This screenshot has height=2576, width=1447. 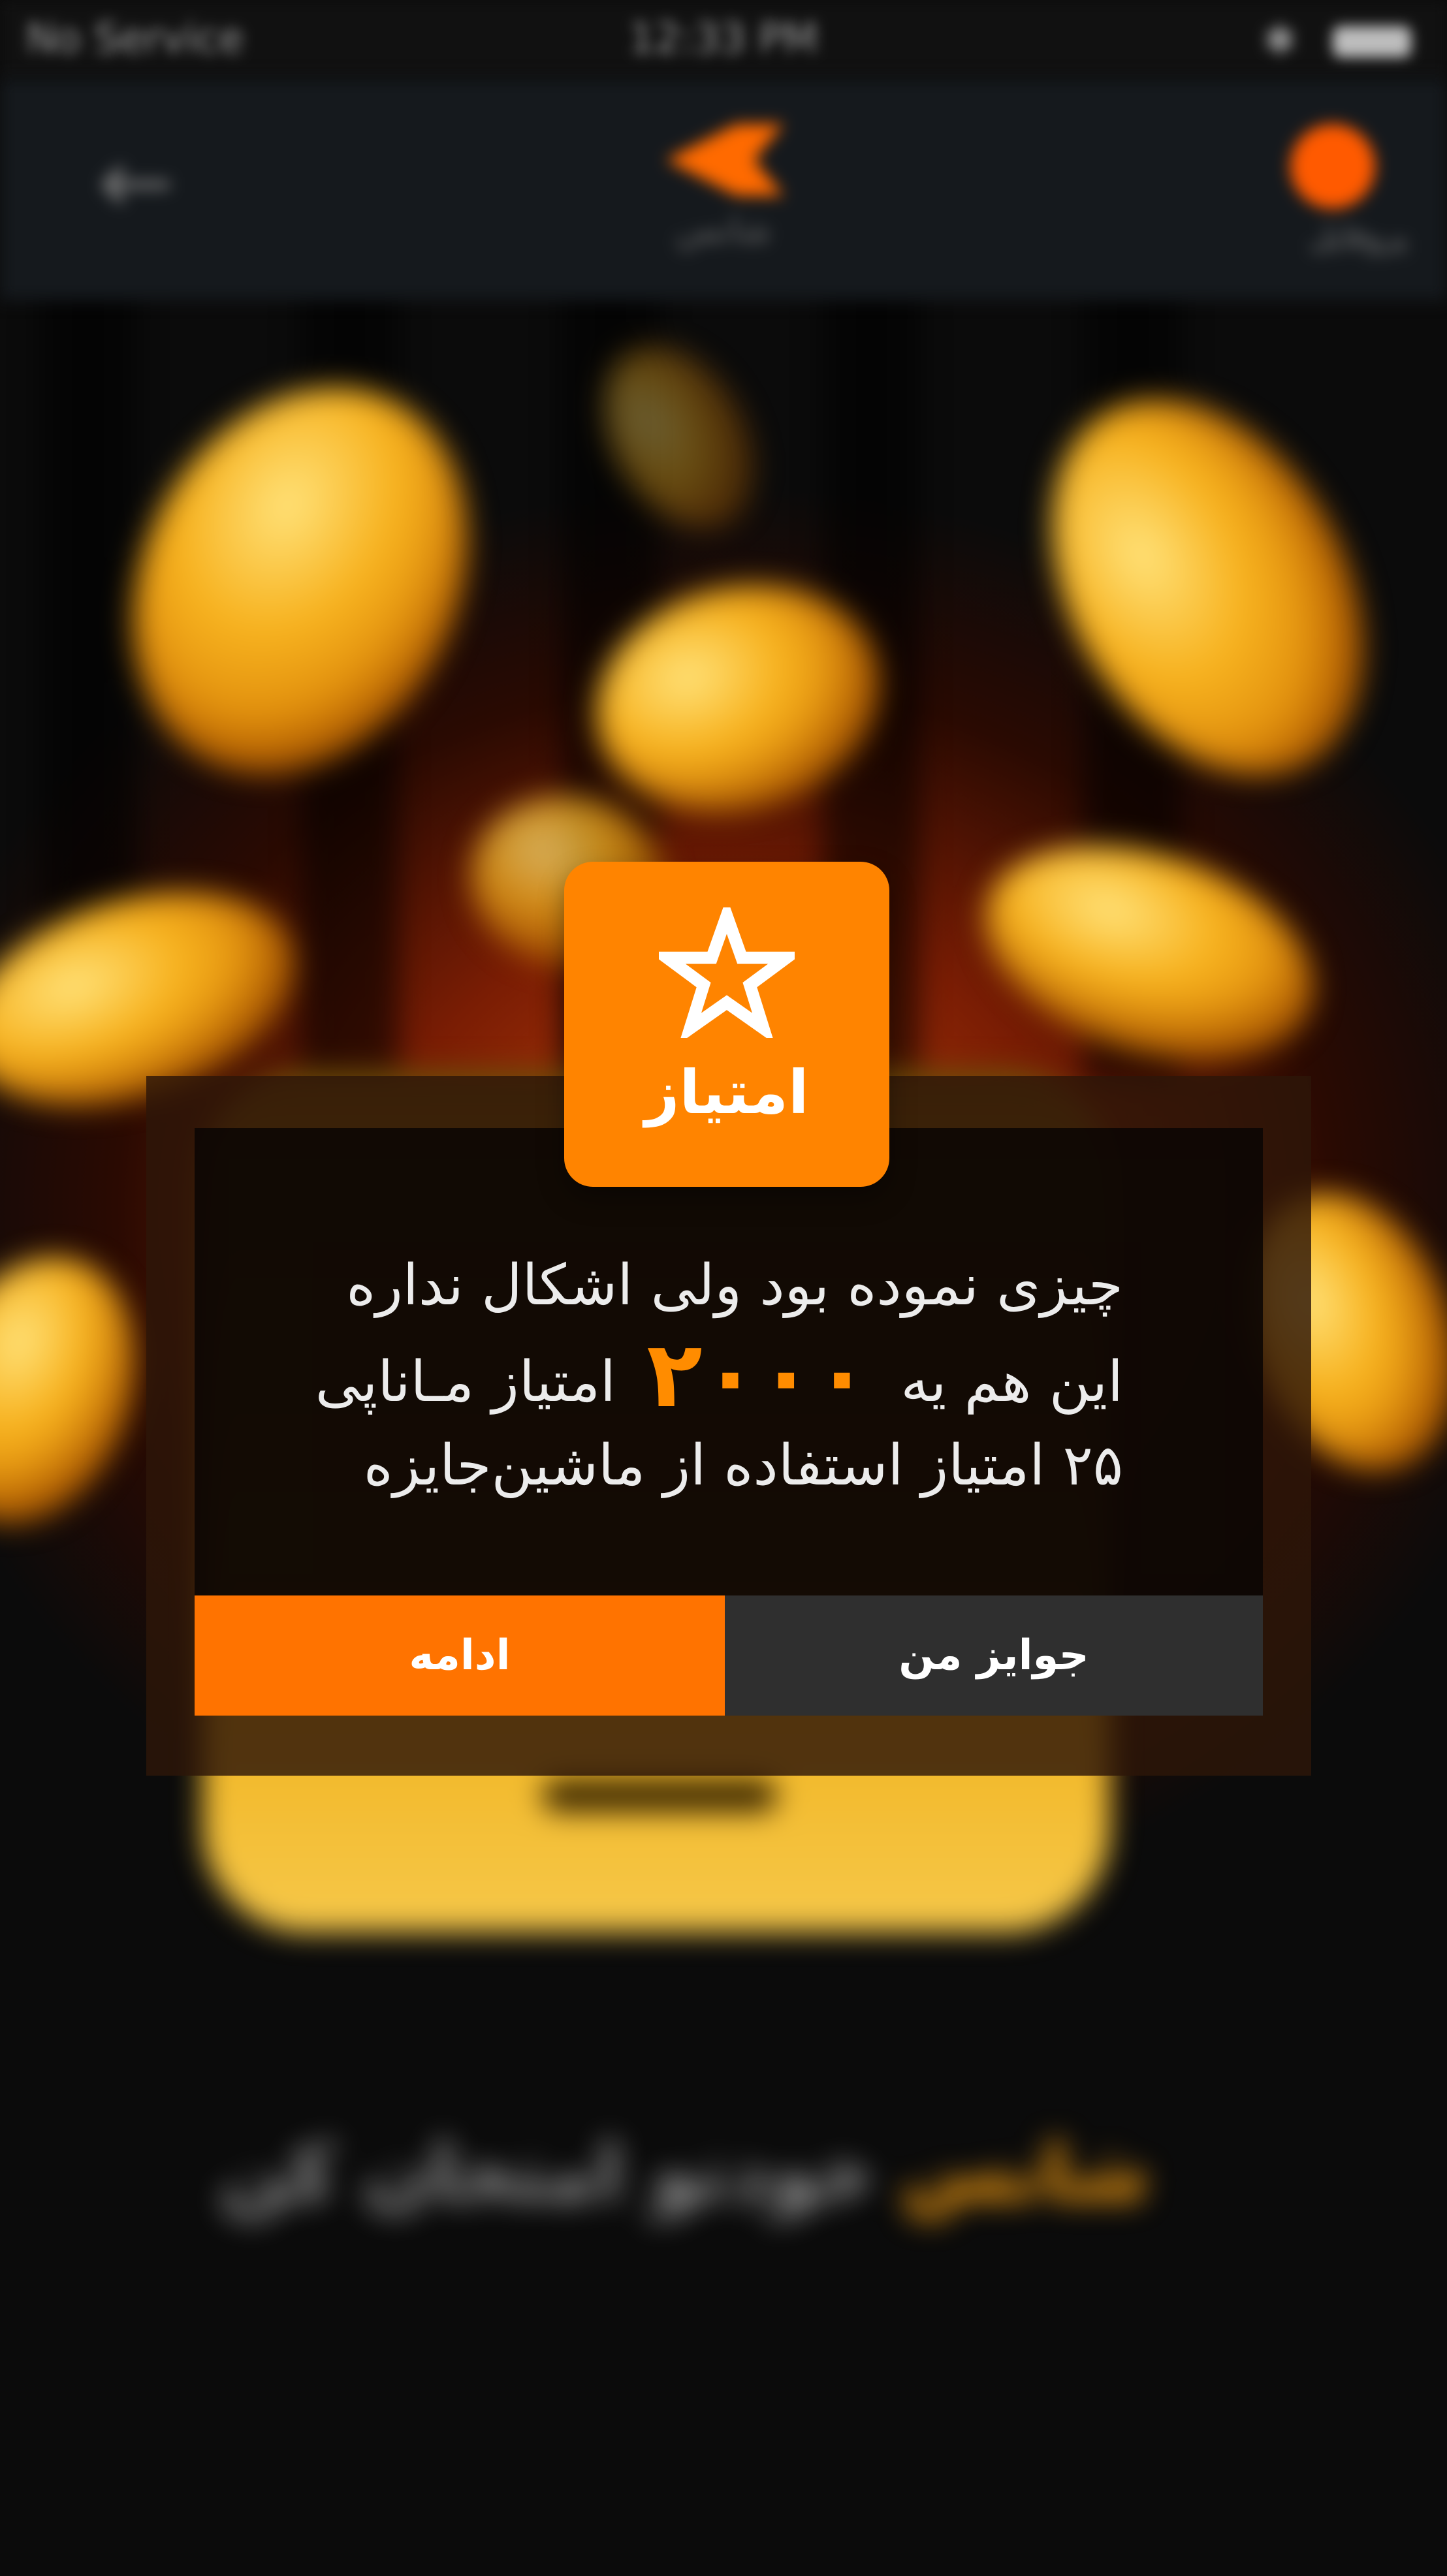 I want to click on points-amount: ۲۰۰۰, so click(x=758, y=1375).